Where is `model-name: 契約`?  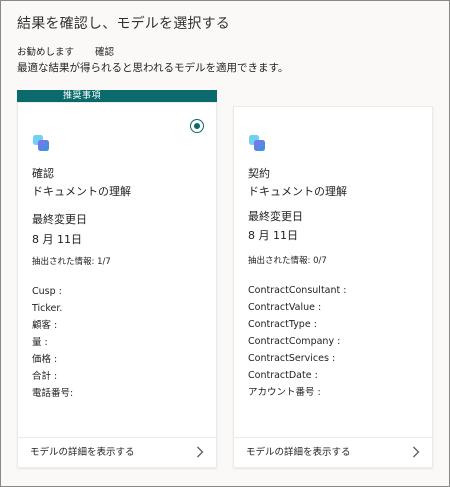 model-name: 契約 is located at coordinates (259, 173).